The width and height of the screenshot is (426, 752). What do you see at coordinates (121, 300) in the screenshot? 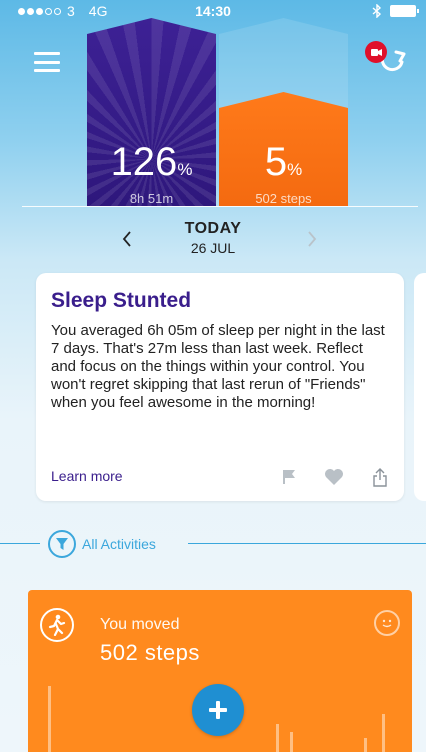
I see `insight-title: Sleep Stunted` at bounding box center [121, 300].